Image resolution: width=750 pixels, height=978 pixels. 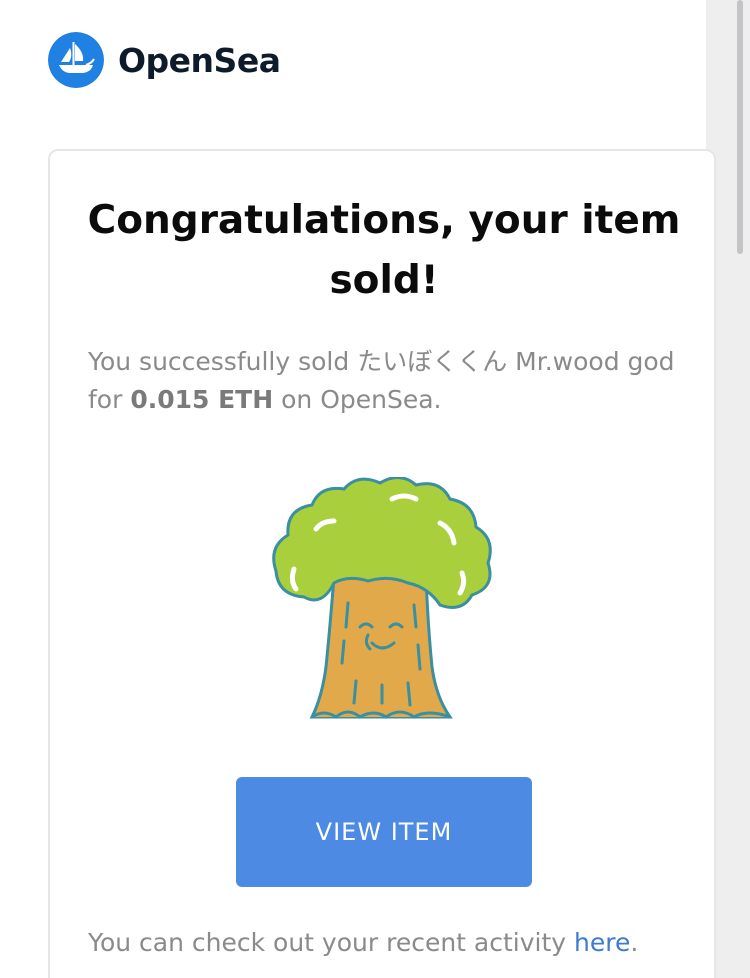 I want to click on footer-suffix: ., so click(x=634, y=942).